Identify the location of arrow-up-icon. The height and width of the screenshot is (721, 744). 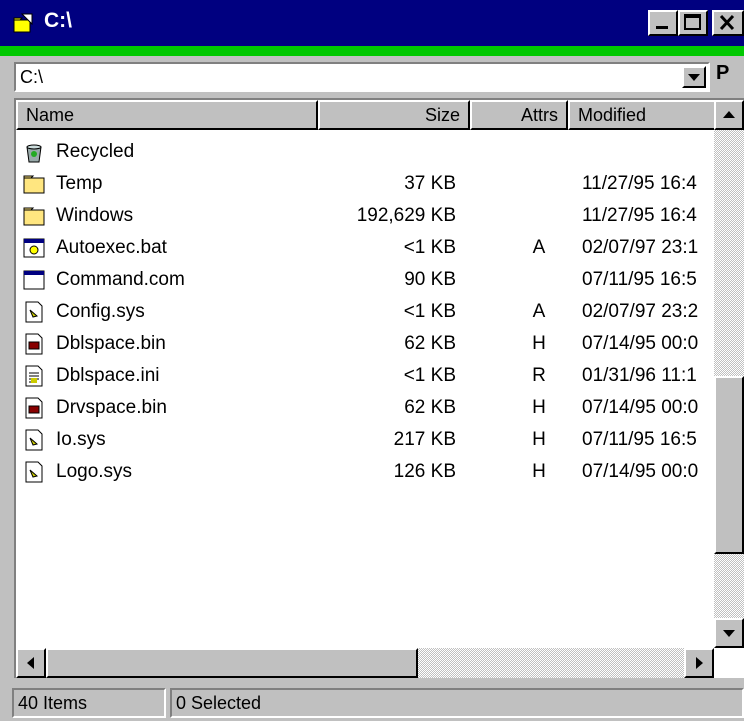
(729, 114).